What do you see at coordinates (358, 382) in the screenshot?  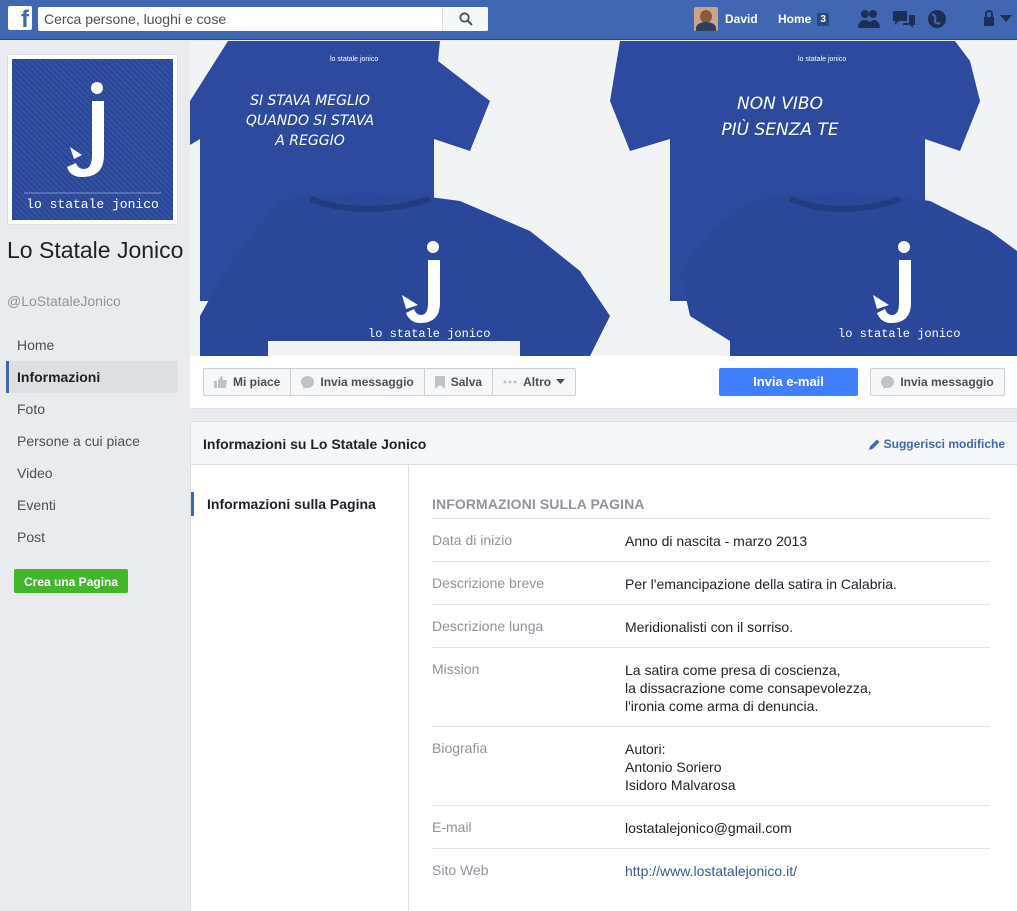 I see `send-message-button: Invia messaggio` at bounding box center [358, 382].